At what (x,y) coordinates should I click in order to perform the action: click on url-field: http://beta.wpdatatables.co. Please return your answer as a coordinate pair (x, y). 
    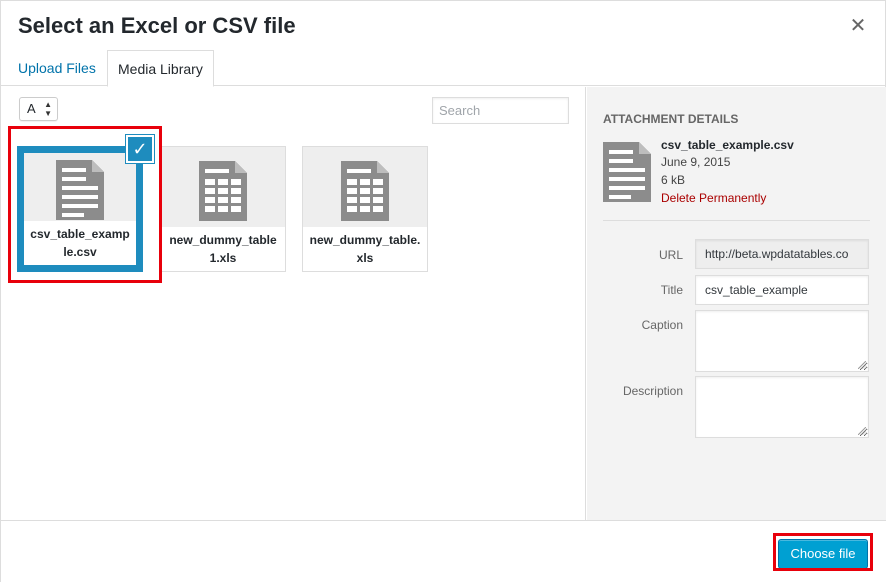
    Looking at the image, I should click on (782, 254).